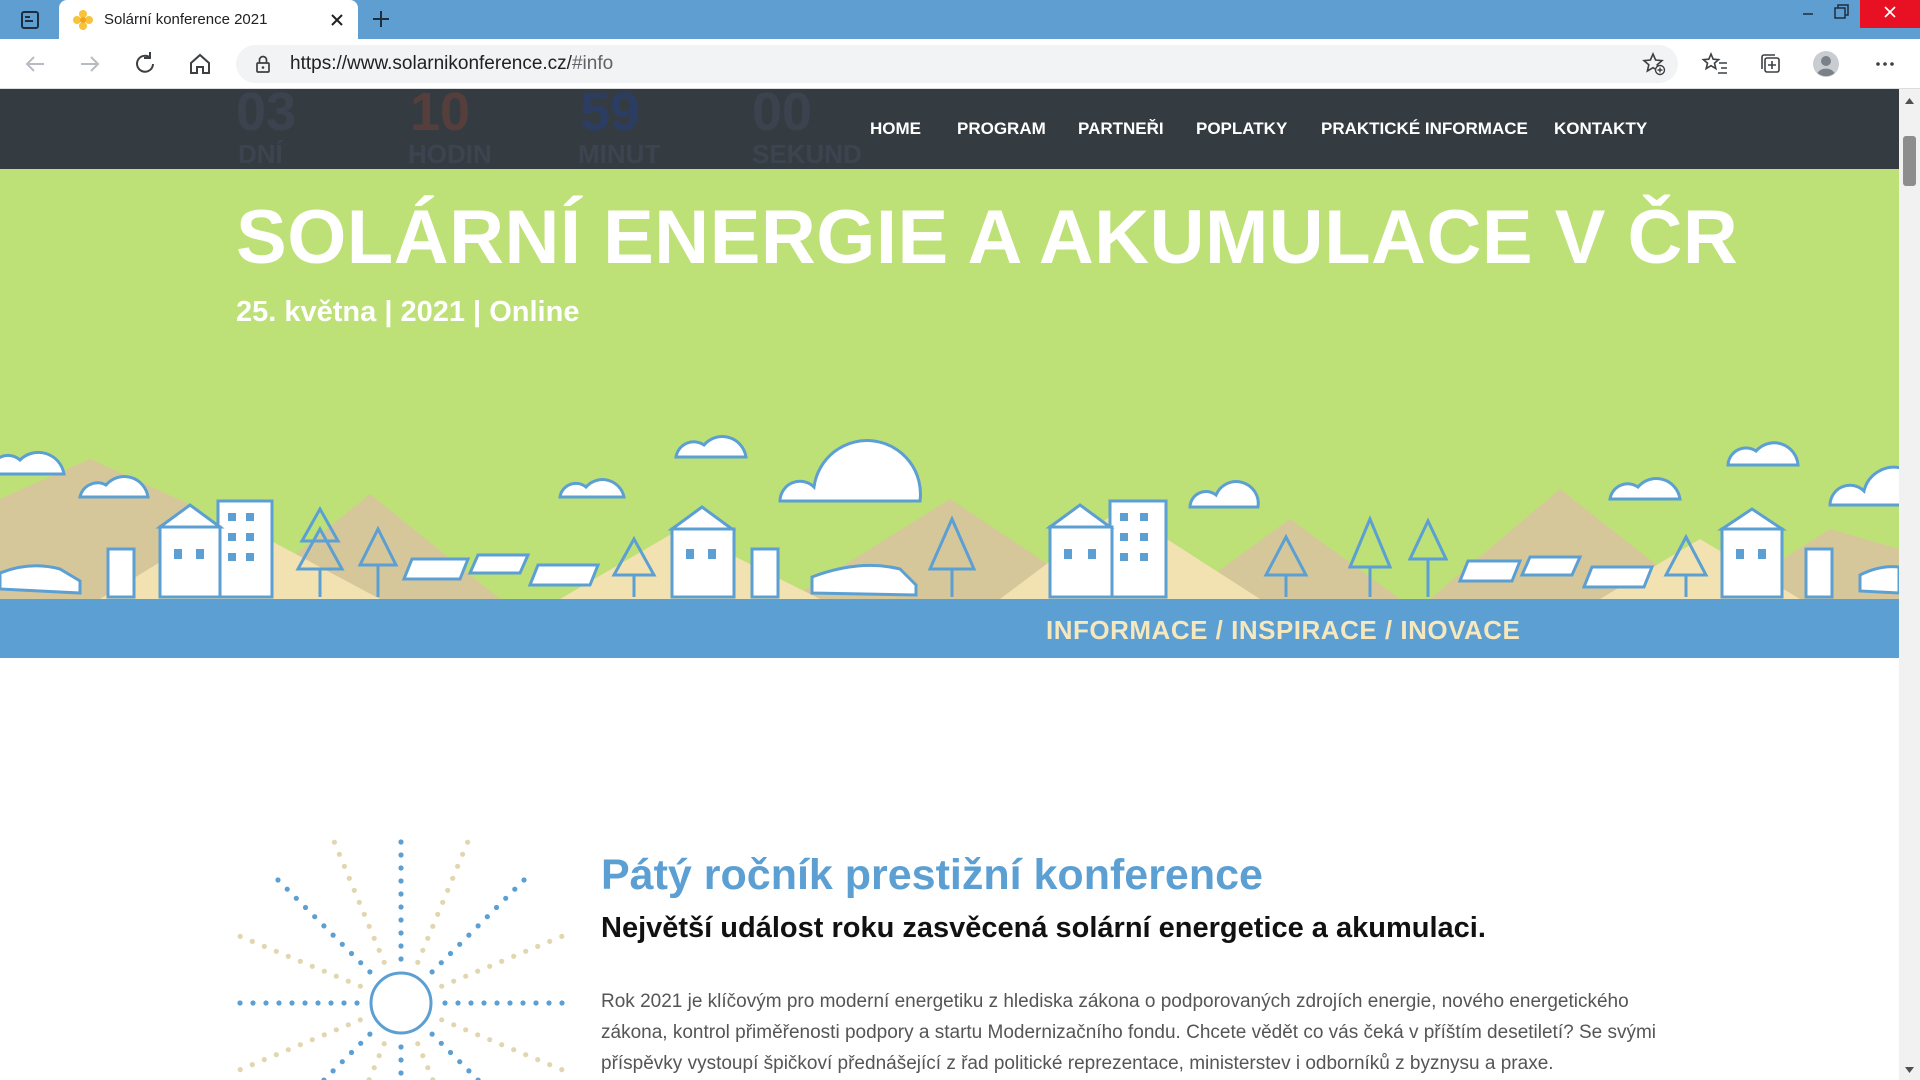  What do you see at coordinates (1001, 129) in the screenshot?
I see `nav-program: PROGRAM` at bounding box center [1001, 129].